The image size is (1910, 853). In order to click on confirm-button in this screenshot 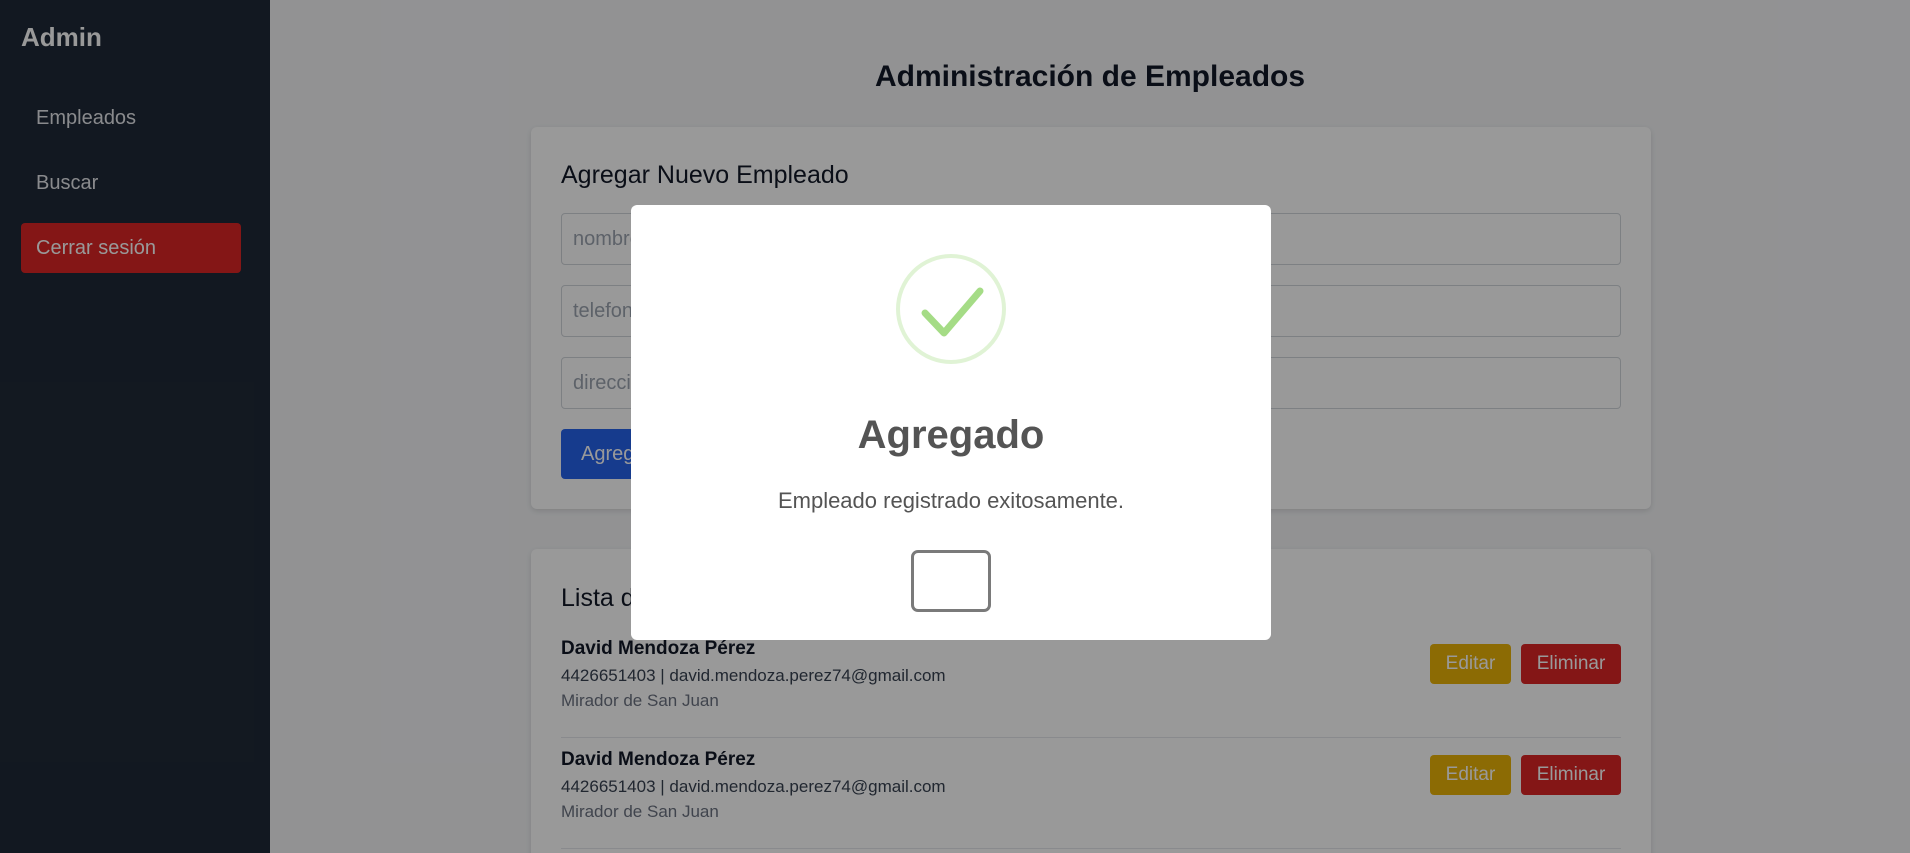, I will do `click(951, 581)`.